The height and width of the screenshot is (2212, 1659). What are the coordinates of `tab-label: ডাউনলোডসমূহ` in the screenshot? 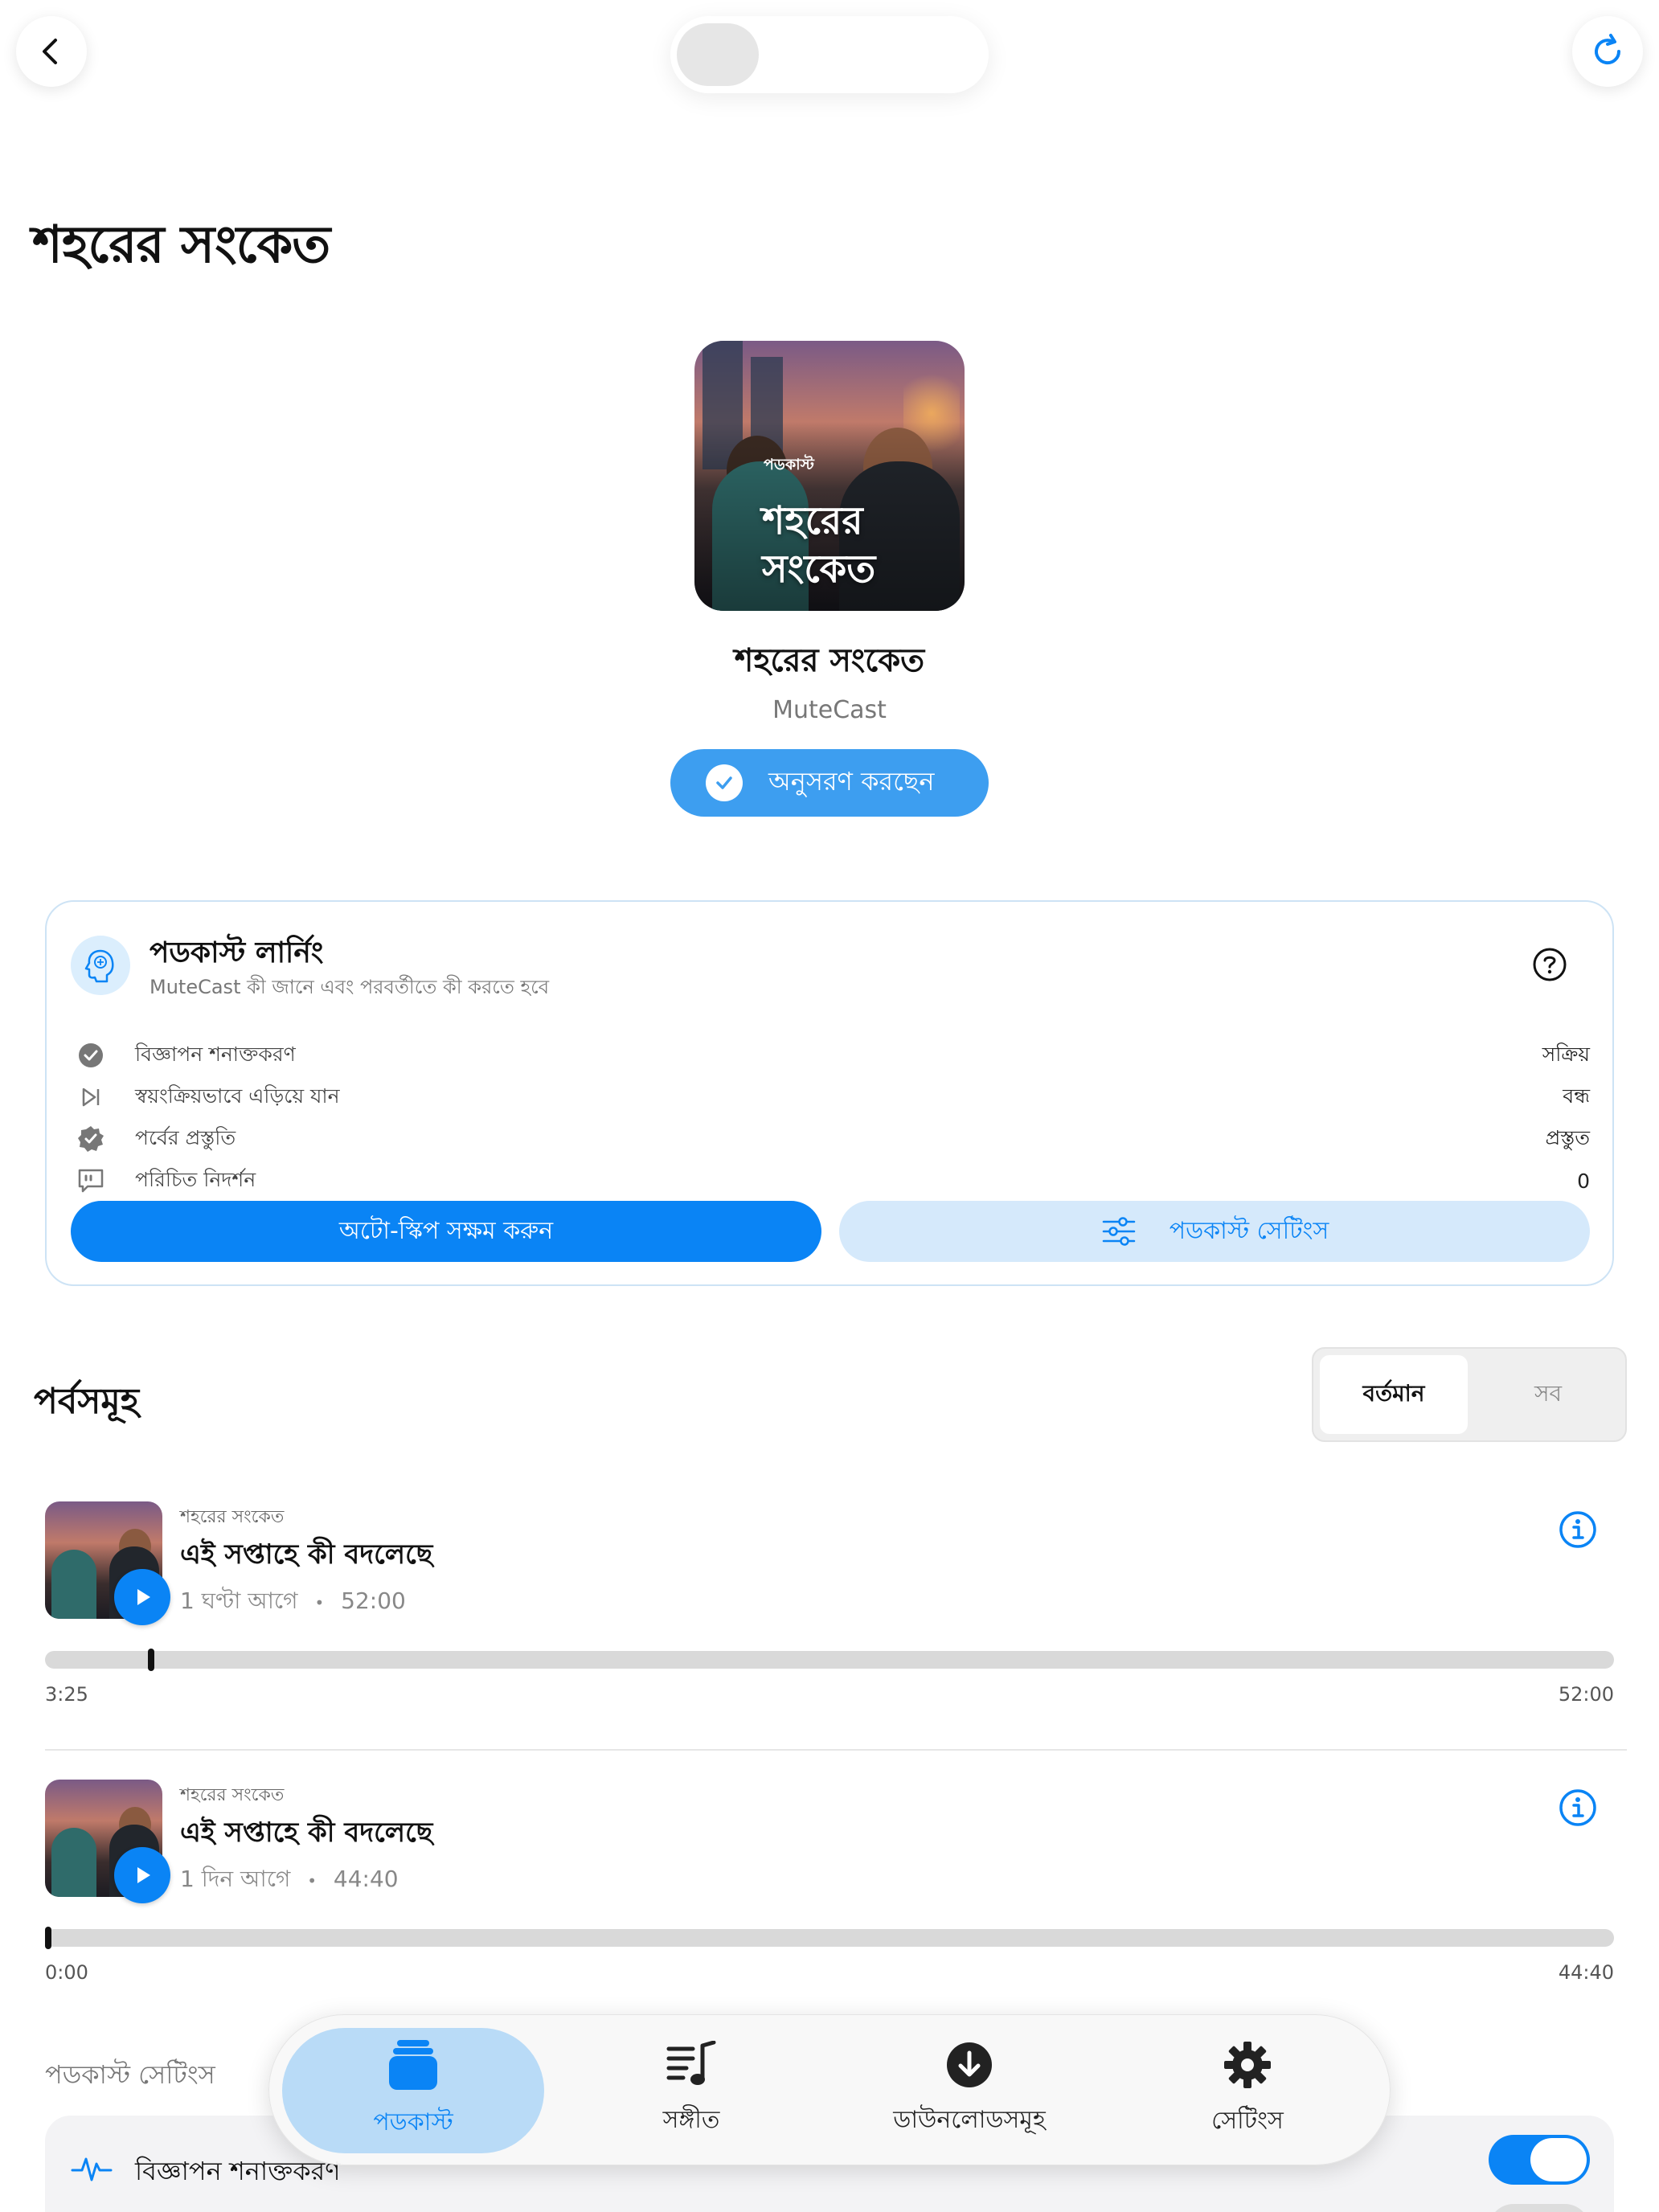 It's located at (970, 2119).